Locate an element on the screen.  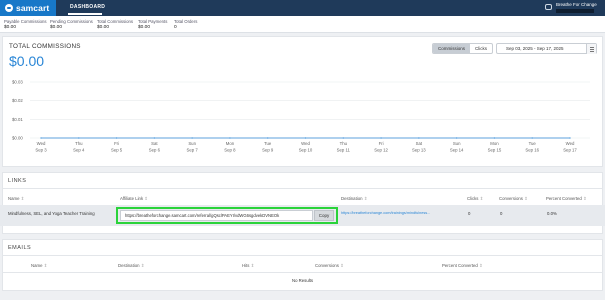
x-tick-label: Sep 14 is located at coordinates (457, 150).